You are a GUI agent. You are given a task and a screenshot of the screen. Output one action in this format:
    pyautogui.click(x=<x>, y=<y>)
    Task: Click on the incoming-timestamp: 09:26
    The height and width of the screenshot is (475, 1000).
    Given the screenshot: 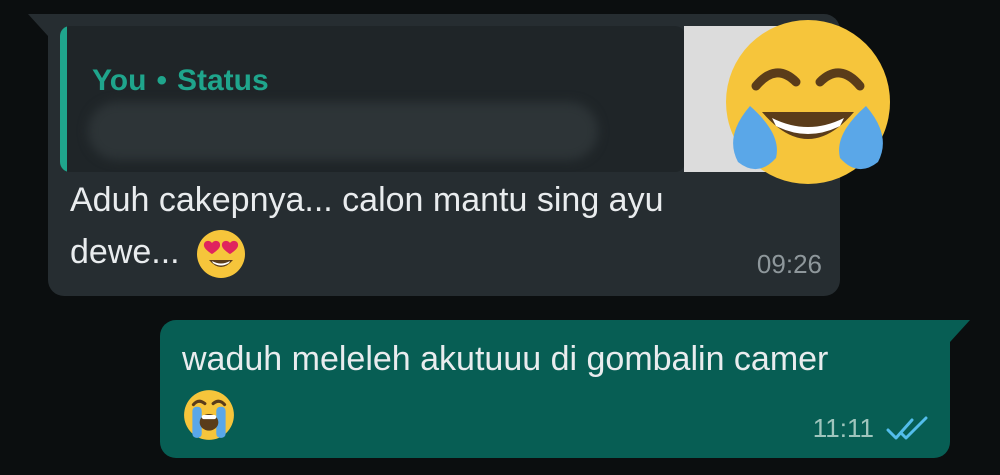 What is the action you would take?
    pyautogui.click(x=789, y=264)
    